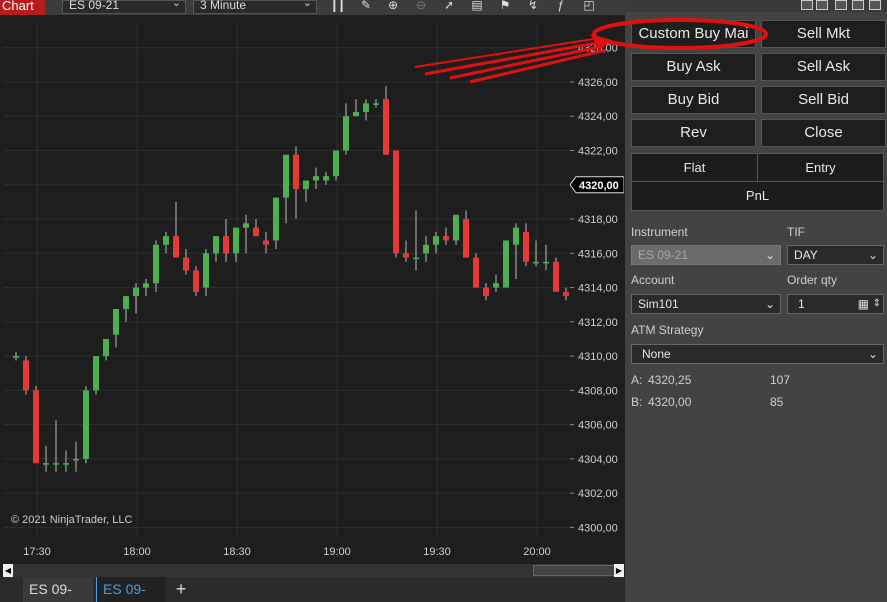 This screenshot has width=887, height=602. Describe the element at coordinates (223, 6) in the screenshot. I see `interval-selector-value: 3 Minute` at that location.